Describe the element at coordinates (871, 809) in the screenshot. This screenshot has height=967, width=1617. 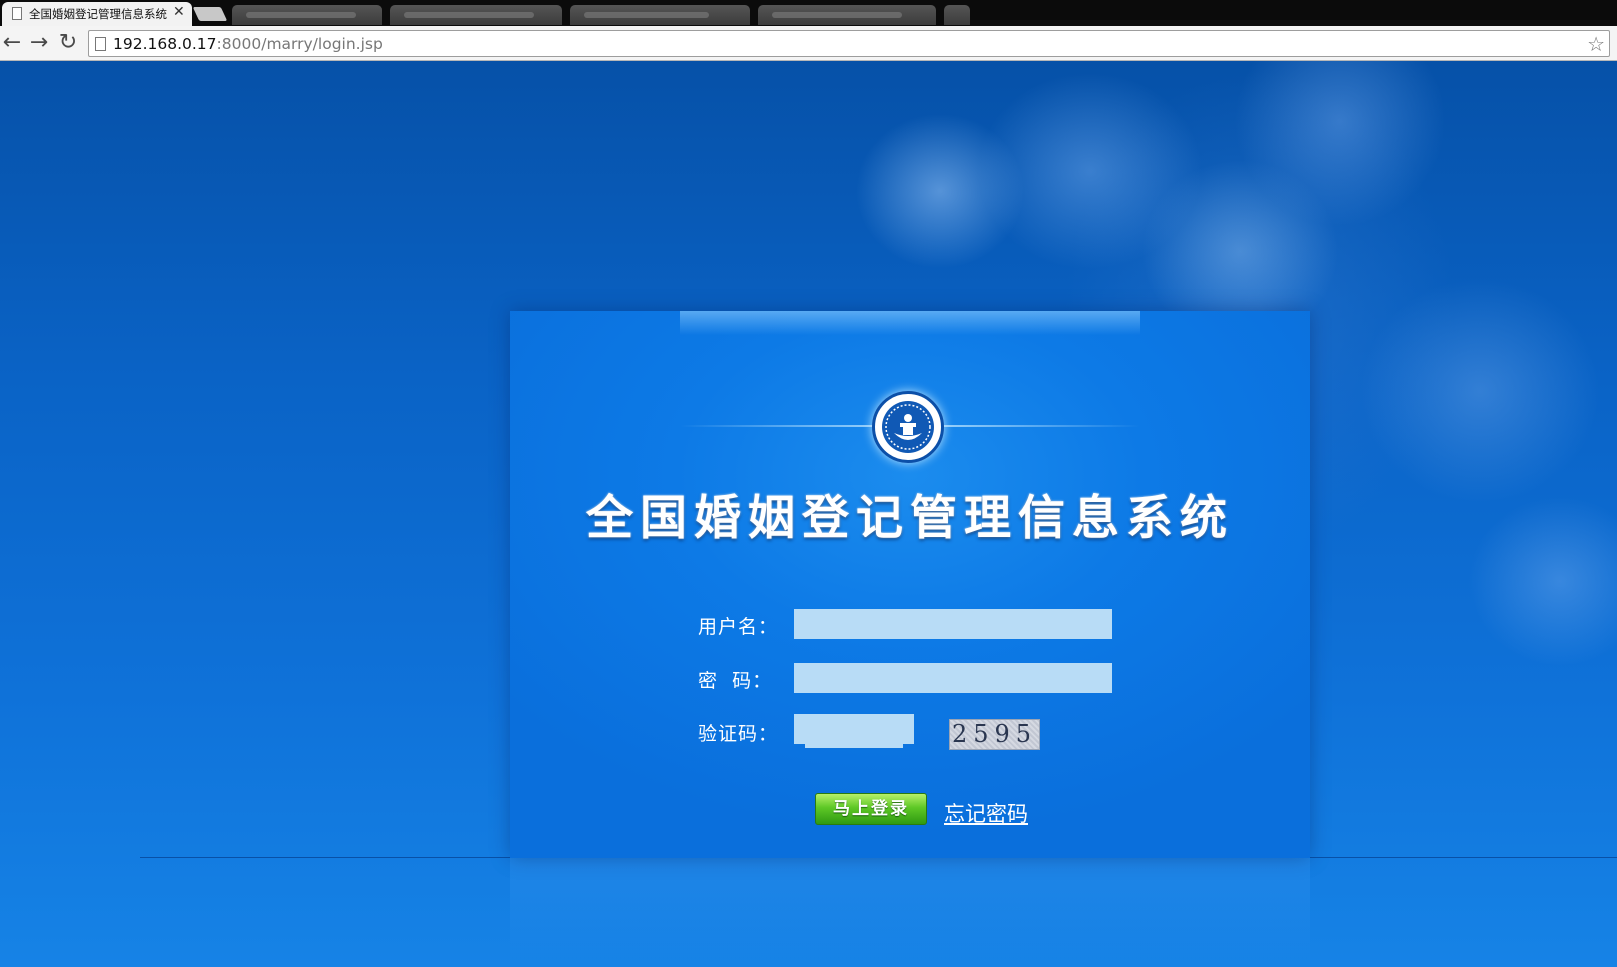
I see `login-button: 马上登录` at that location.